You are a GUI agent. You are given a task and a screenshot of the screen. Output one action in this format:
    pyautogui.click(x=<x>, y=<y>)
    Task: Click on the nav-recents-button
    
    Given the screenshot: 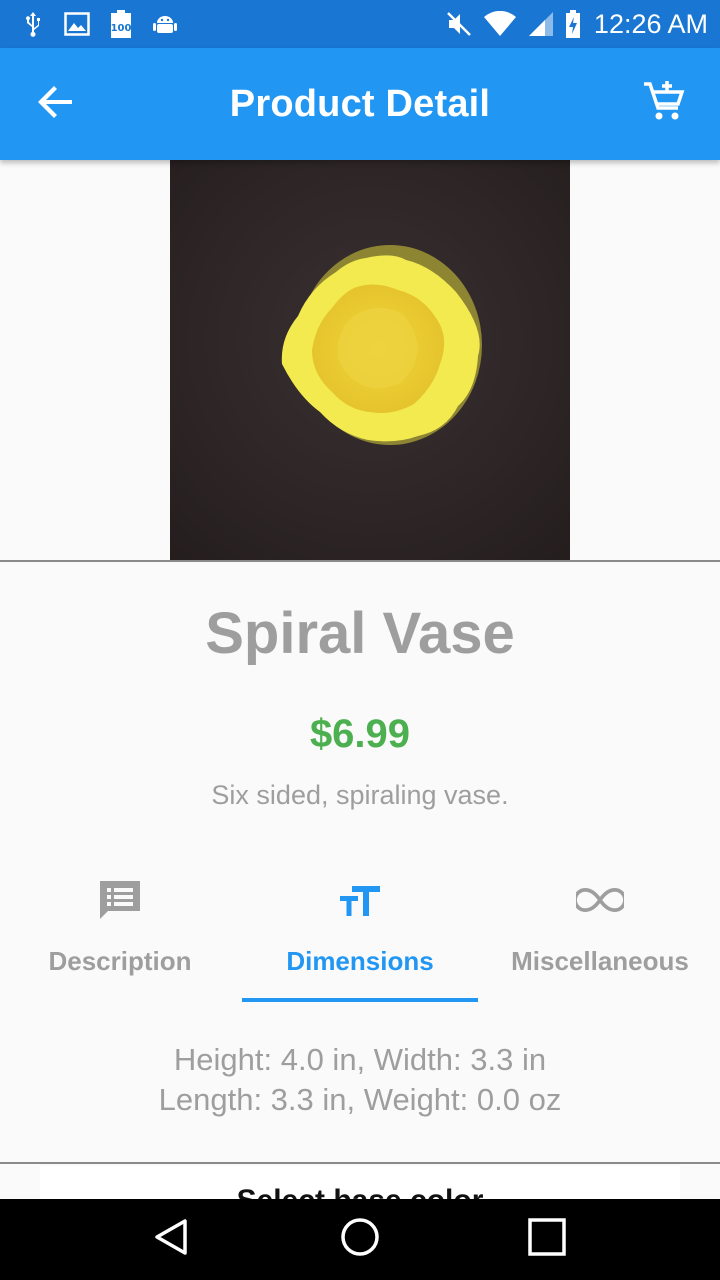 What is the action you would take?
    pyautogui.click(x=547, y=1240)
    